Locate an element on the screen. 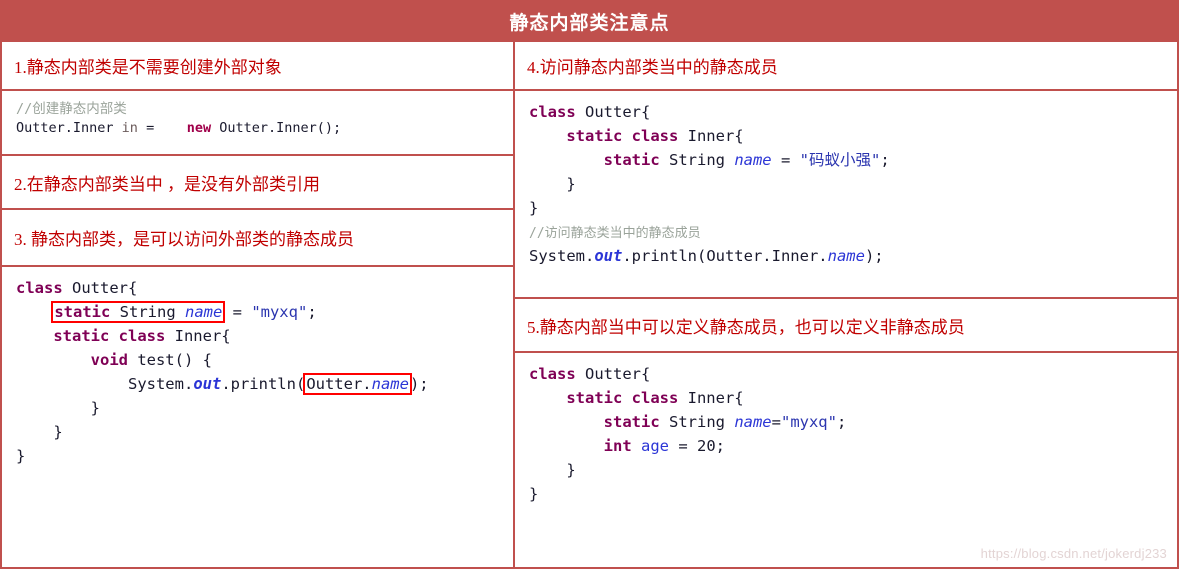  section-2-heading: 2.在静态内部类当中 ，是没有外部类引用 is located at coordinates (257, 183).